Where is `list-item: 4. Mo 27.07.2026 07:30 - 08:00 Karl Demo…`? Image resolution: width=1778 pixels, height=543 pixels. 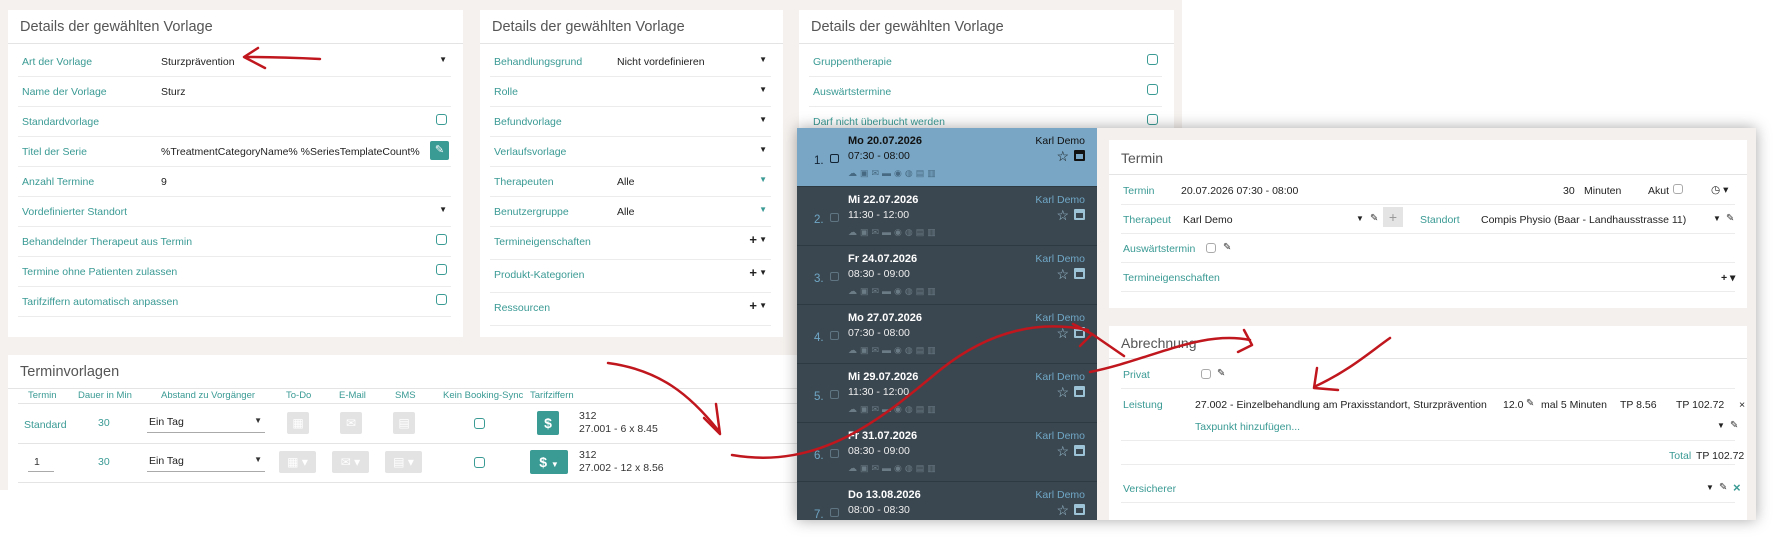
list-item: 4. Mo 27.07.2026 07:30 - 08:00 Karl Demo… is located at coordinates (947, 334).